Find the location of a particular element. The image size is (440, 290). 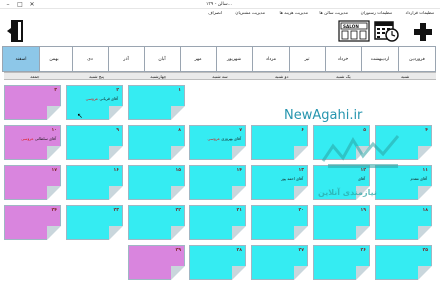

day-number: ۲۳ is located at coordinates (116, 210).